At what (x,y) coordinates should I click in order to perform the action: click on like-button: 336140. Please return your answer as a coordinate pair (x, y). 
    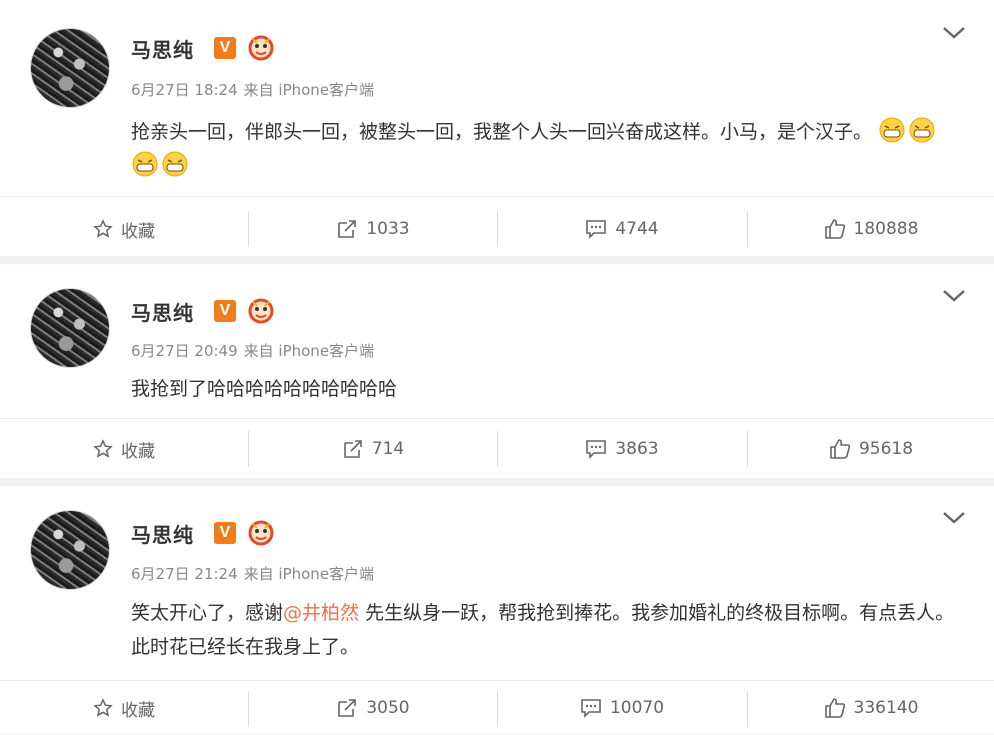
    Looking at the image, I should click on (871, 708).